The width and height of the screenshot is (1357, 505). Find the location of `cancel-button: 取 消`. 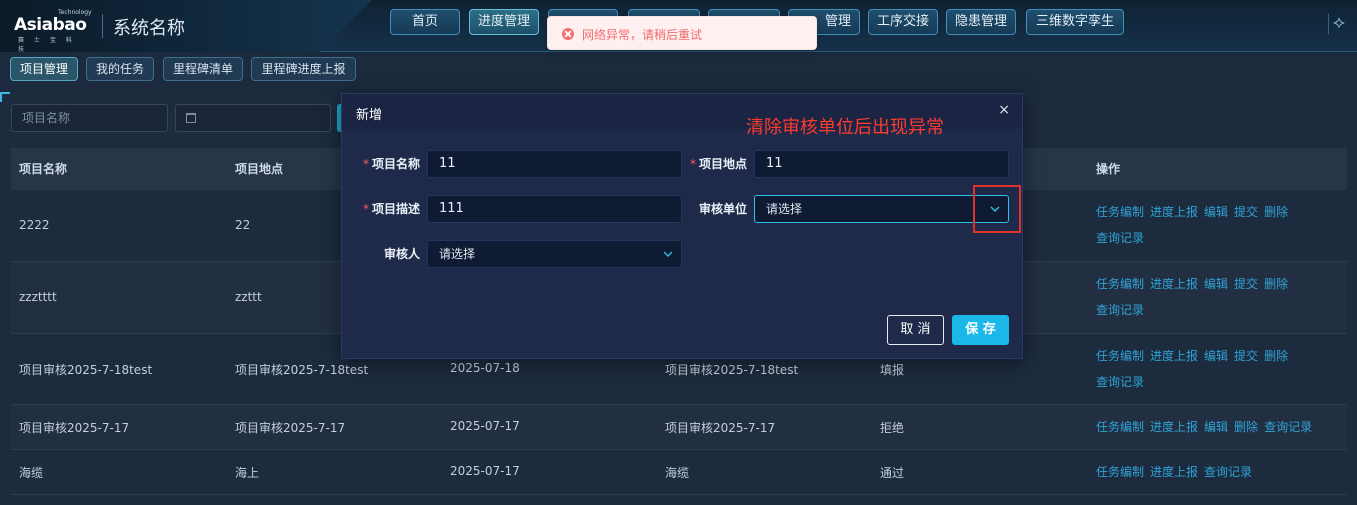

cancel-button: 取 消 is located at coordinates (915, 330).